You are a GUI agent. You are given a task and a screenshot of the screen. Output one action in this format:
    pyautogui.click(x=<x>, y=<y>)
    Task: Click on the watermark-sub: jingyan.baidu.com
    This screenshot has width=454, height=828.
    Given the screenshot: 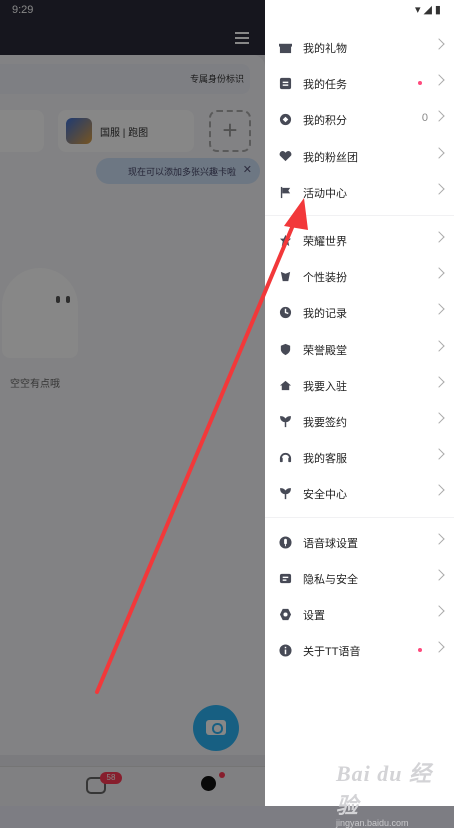 What is the action you would take?
    pyautogui.click(x=372, y=823)
    